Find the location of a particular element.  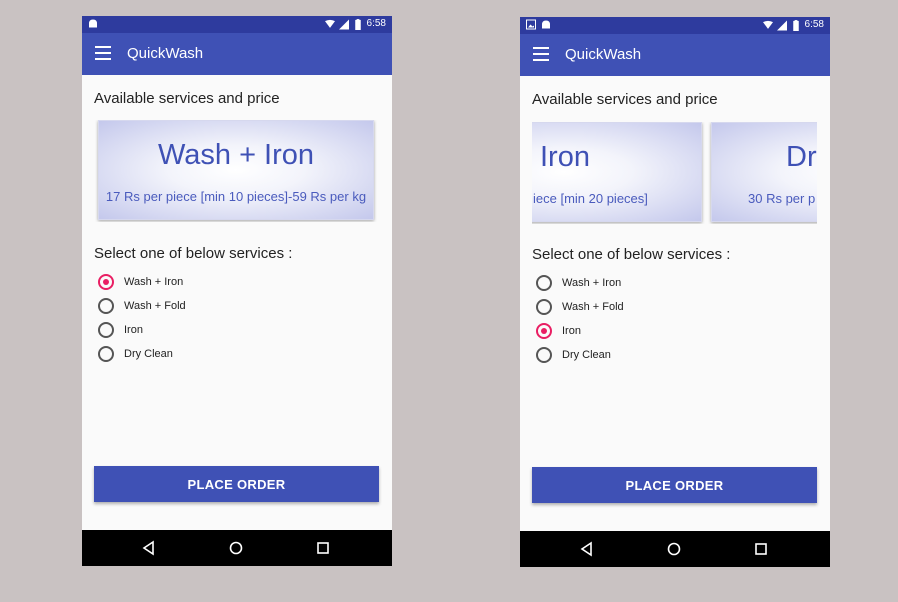

service-card-title: Wash + Iron is located at coordinates (236, 155).